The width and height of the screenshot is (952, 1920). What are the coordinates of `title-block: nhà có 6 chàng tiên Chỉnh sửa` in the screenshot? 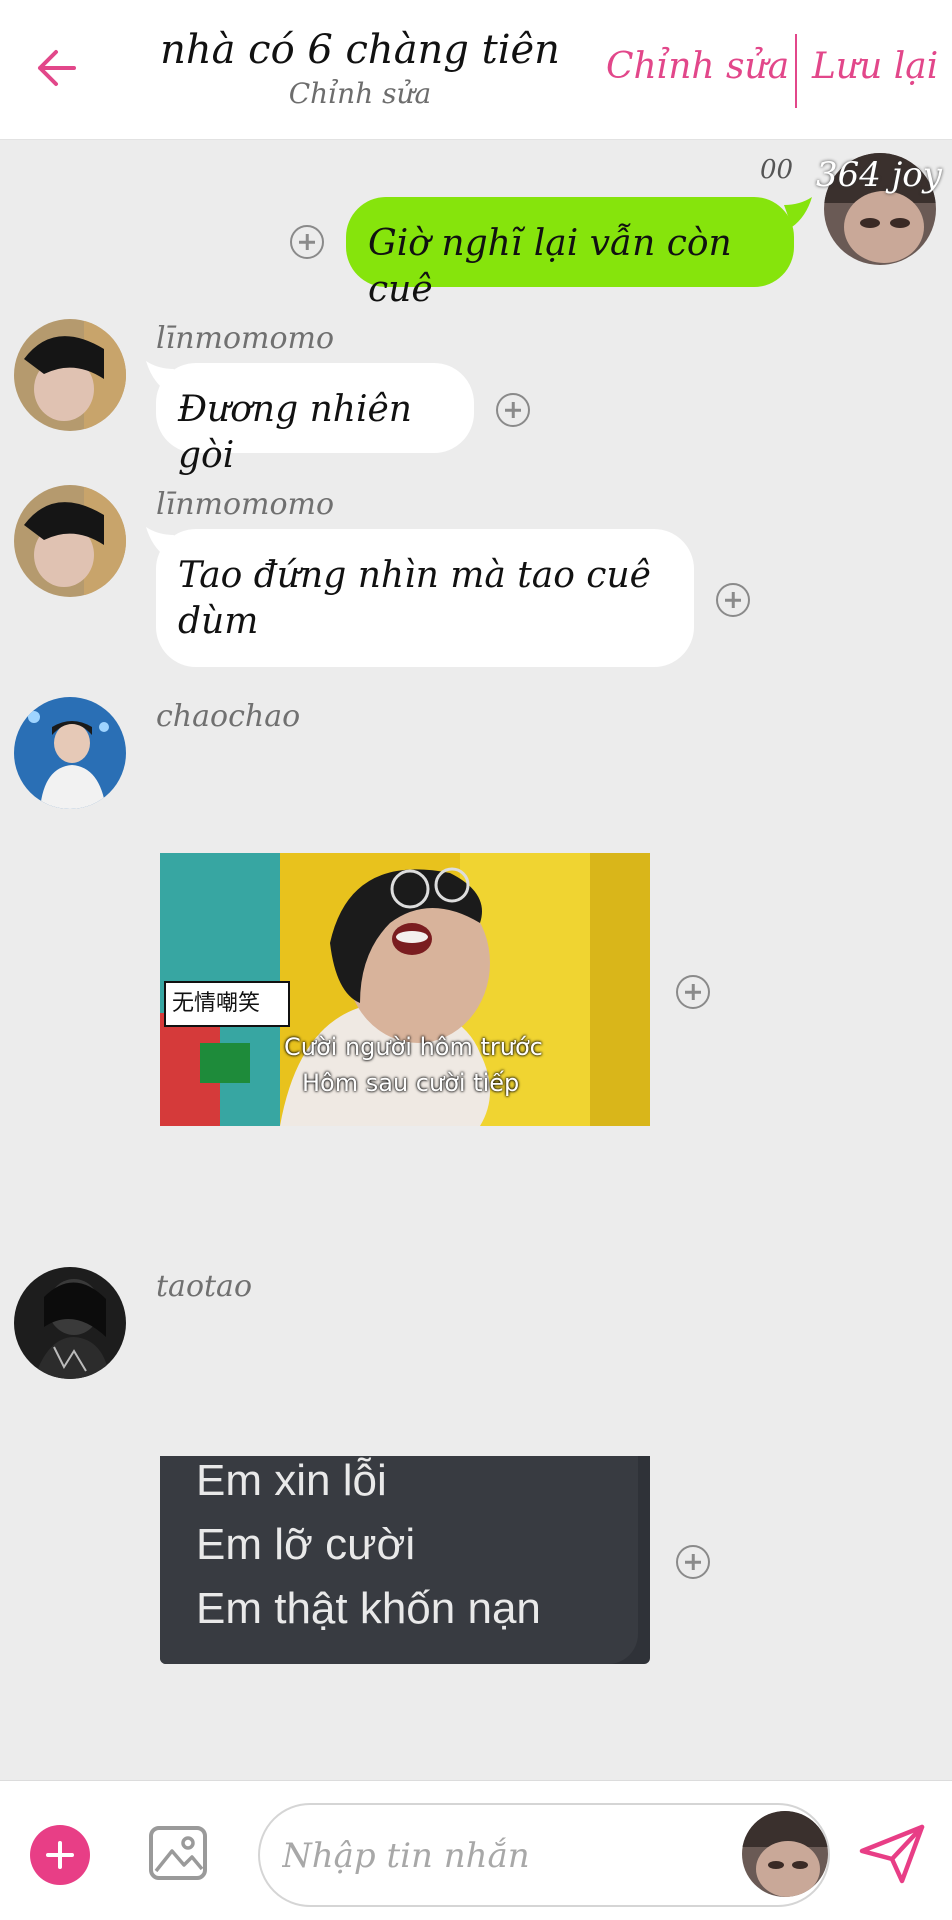 It's located at (360, 68).